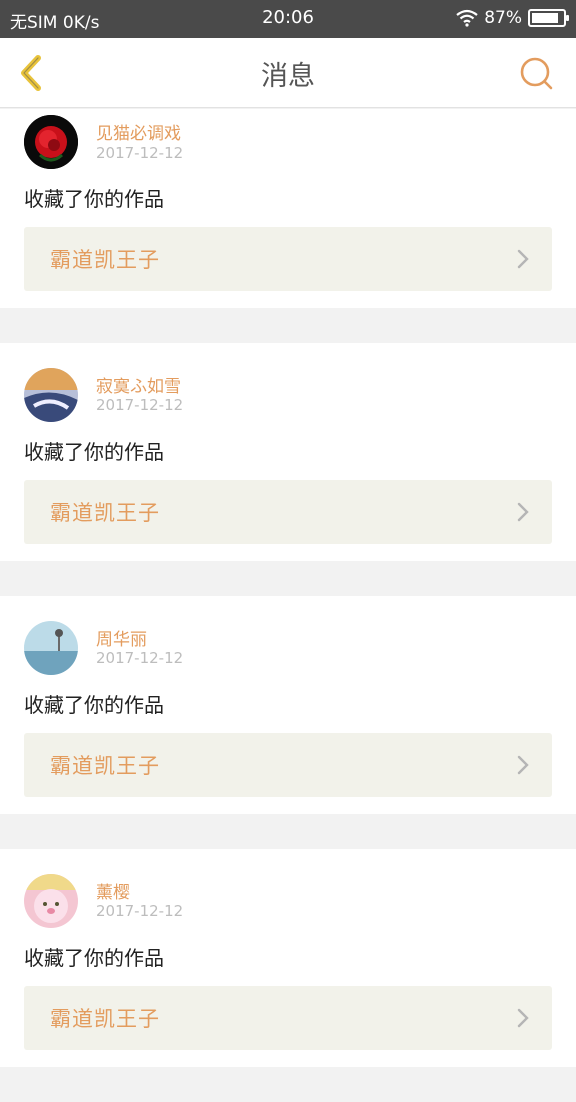 The width and height of the screenshot is (576, 1102). What do you see at coordinates (288, 76) in the screenshot?
I see `page-title: 消息` at bounding box center [288, 76].